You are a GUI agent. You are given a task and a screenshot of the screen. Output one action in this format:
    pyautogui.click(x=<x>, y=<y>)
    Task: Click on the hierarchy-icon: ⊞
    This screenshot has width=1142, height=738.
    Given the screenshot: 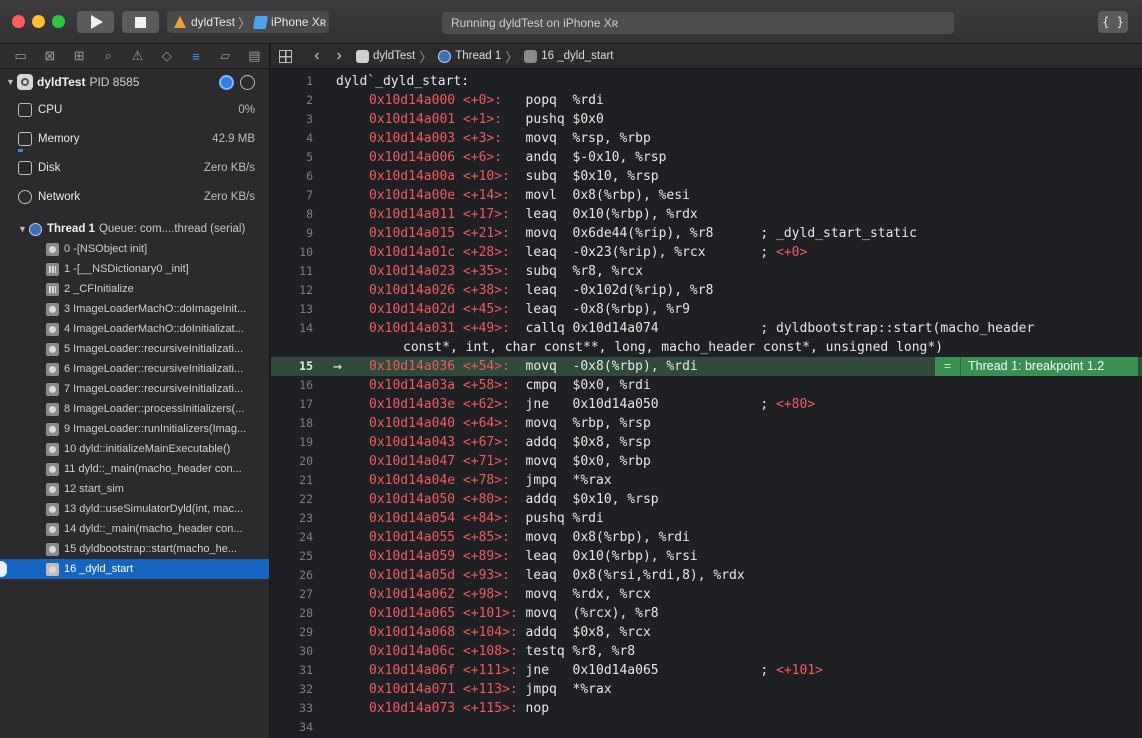 What is the action you would take?
    pyautogui.click(x=78, y=56)
    